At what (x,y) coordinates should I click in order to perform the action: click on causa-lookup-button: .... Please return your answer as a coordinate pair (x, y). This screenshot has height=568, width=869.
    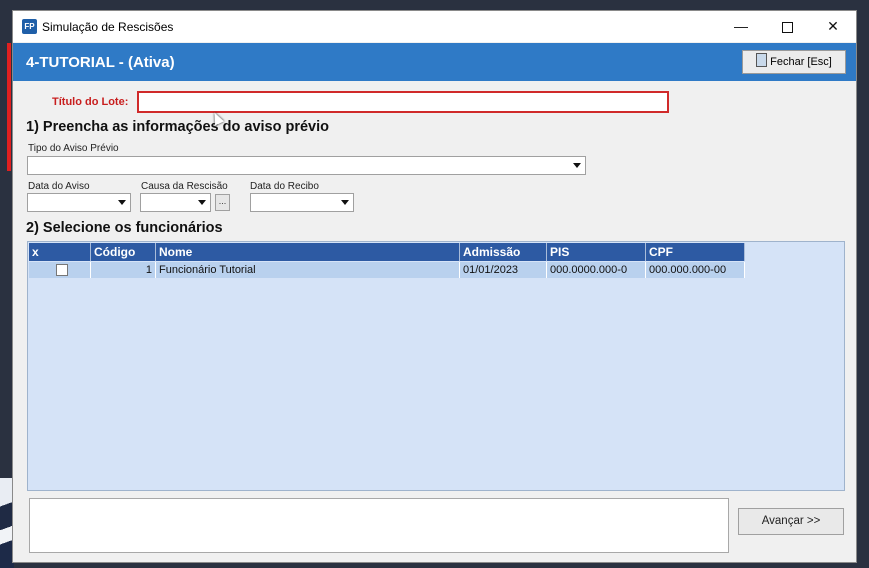
    Looking at the image, I should click on (222, 202).